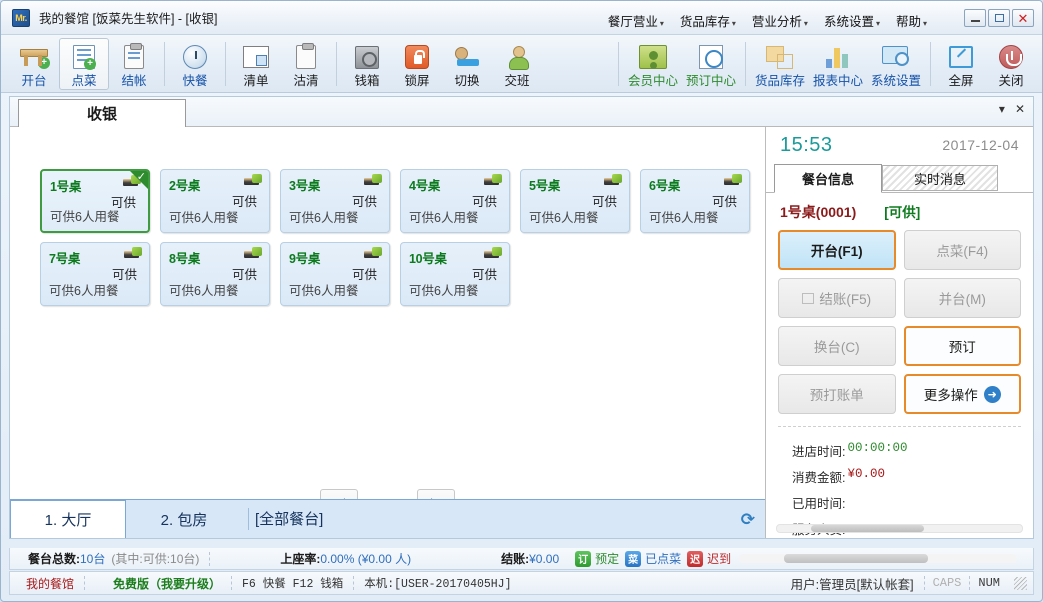 The width and height of the screenshot is (1043, 602). Describe the element at coordinates (306, 64) in the screenshot. I see `toolbar-soldout: 沽清` at that location.